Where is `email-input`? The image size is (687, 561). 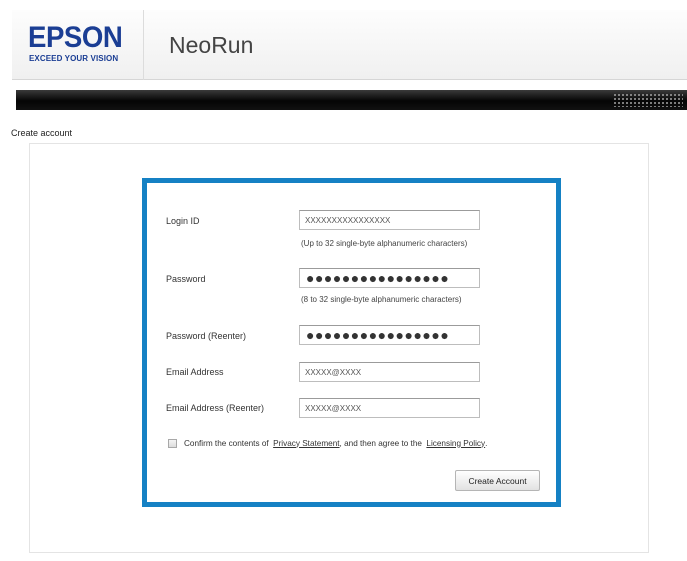
email-input is located at coordinates (389, 372).